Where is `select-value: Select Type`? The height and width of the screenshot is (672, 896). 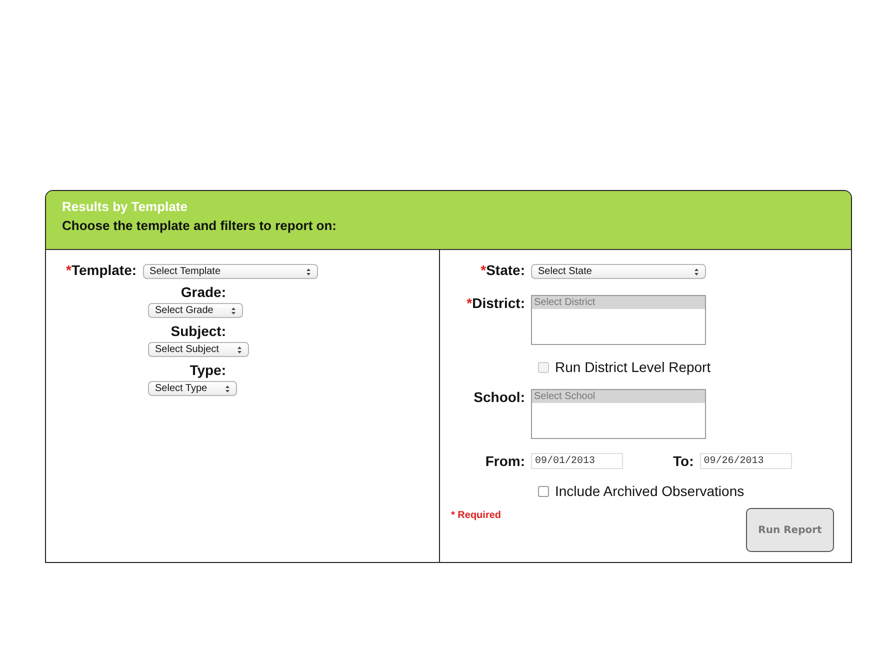
select-value: Select Type is located at coordinates (181, 388).